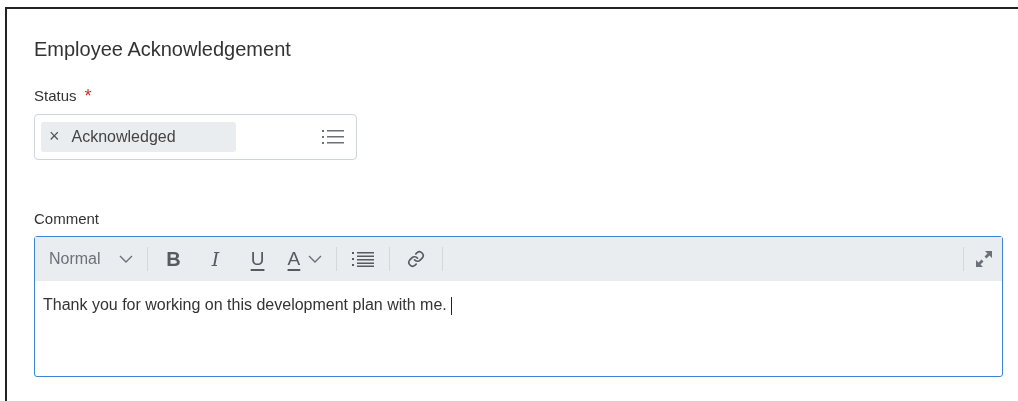 The height and width of the screenshot is (401, 1018). What do you see at coordinates (88, 96) in the screenshot?
I see `required-mark: *` at bounding box center [88, 96].